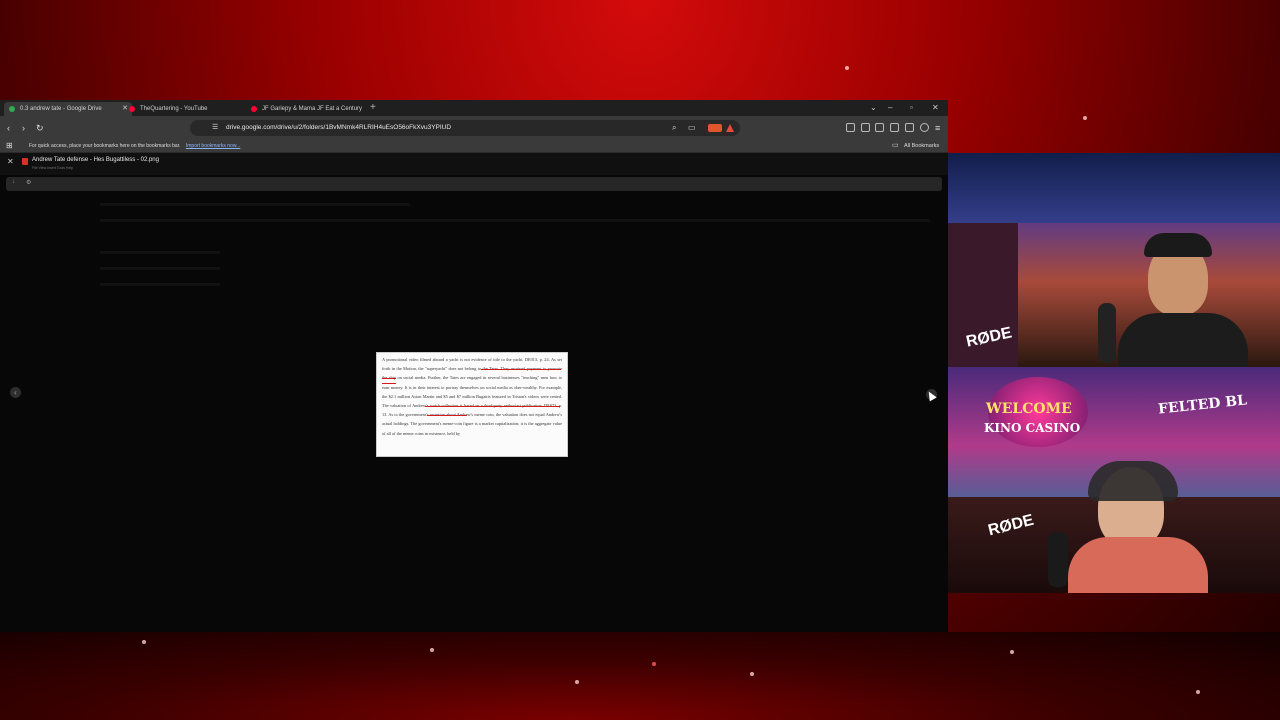 The width and height of the screenshot is (1280, 720). What do you see at coordinates (911, 108) in the screenshot?
I see `restore-icon: ▫` at bounding box center [911, 108].